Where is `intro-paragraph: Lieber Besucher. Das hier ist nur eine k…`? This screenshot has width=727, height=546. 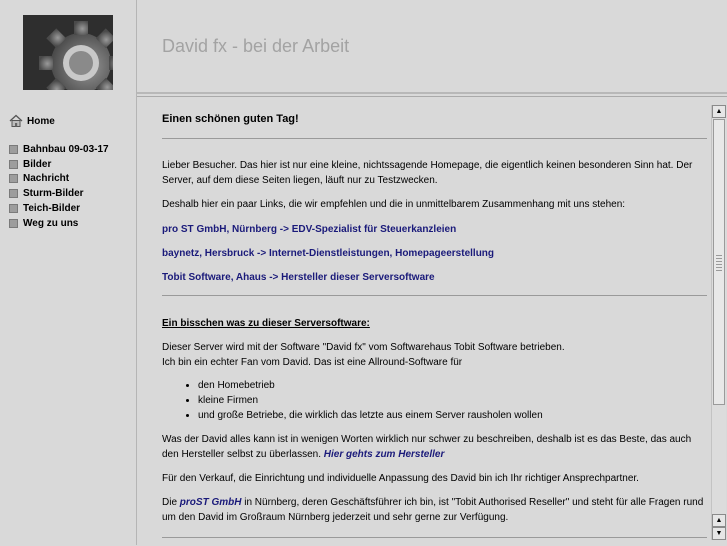 intro-paragraph: Lieber Besucher. Das hier ist nur eine k… is located at coordinates (427, 173).